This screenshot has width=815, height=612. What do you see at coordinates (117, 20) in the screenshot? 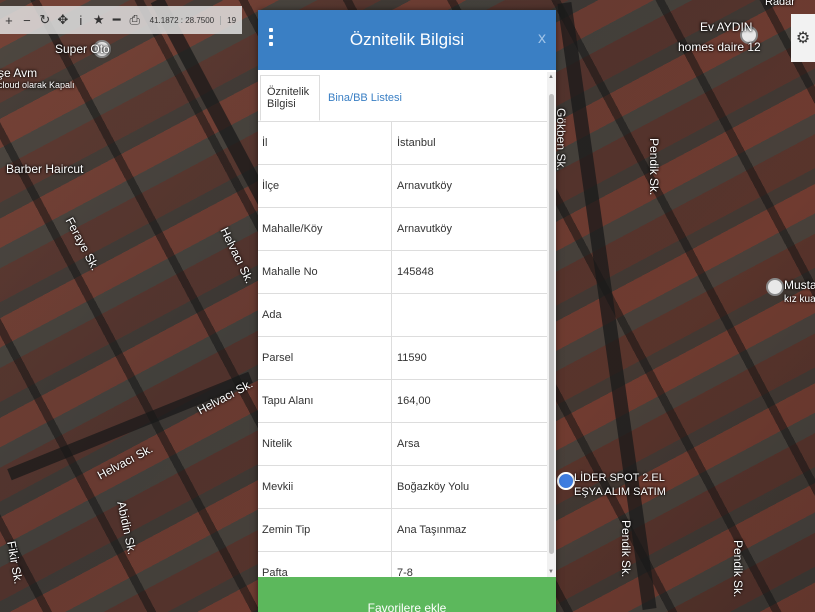
I see `ruler-icon: ━` at bounding box center [117, 20].